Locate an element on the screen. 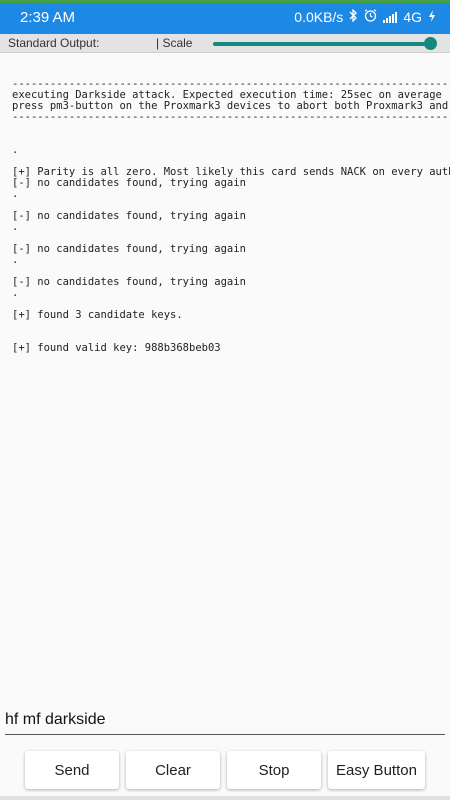  easy-button: Easy Button is located at coordinates (376, 770).